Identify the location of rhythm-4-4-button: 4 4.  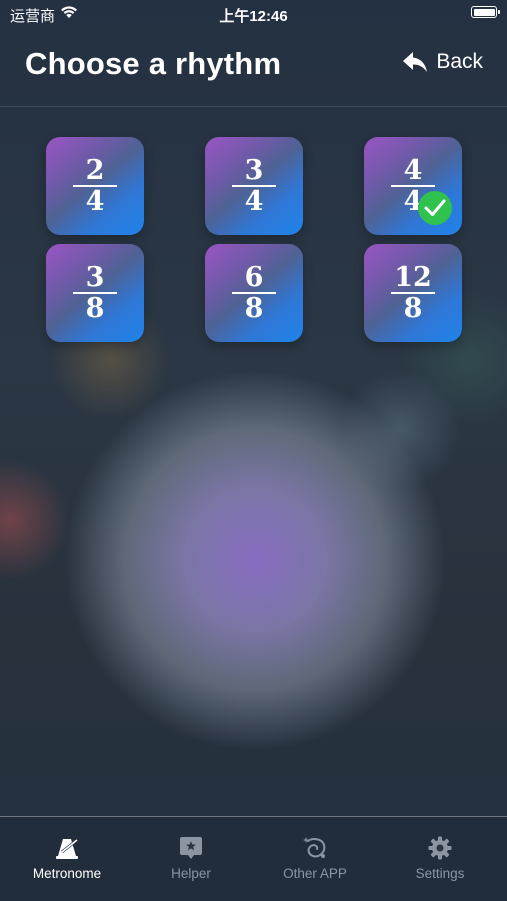
(413, 186).